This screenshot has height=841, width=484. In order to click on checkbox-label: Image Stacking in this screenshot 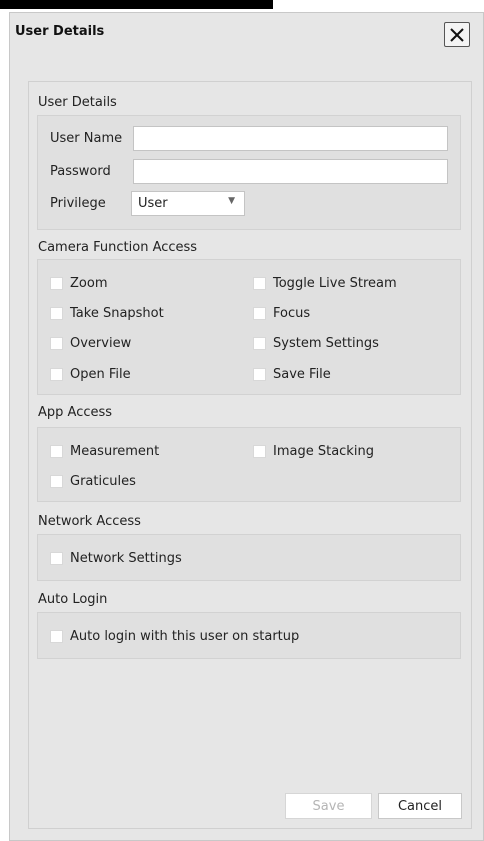, I will do `click(323, 451)`.